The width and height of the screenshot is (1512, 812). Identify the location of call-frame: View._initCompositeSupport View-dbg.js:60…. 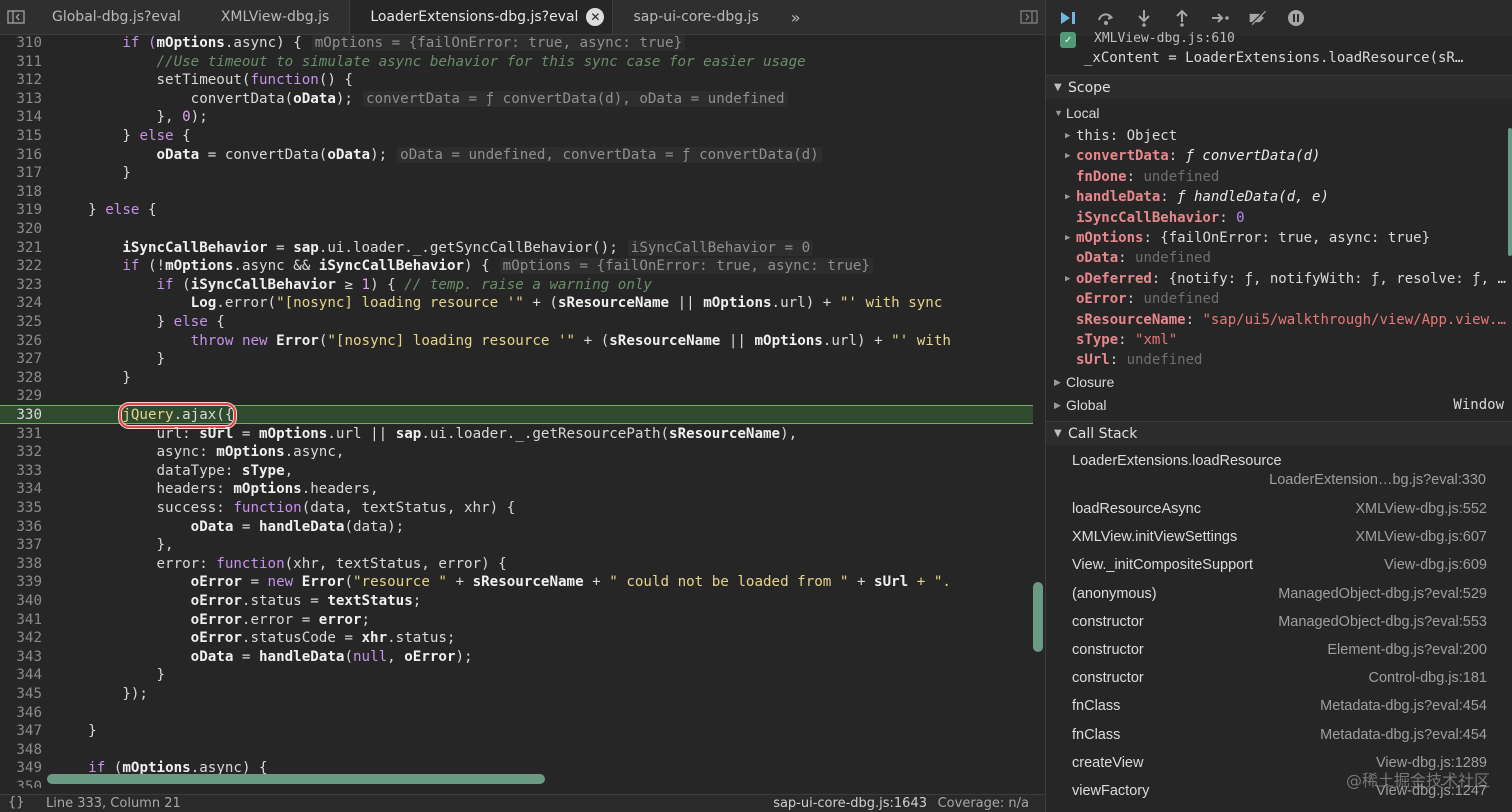
(1279, 566).